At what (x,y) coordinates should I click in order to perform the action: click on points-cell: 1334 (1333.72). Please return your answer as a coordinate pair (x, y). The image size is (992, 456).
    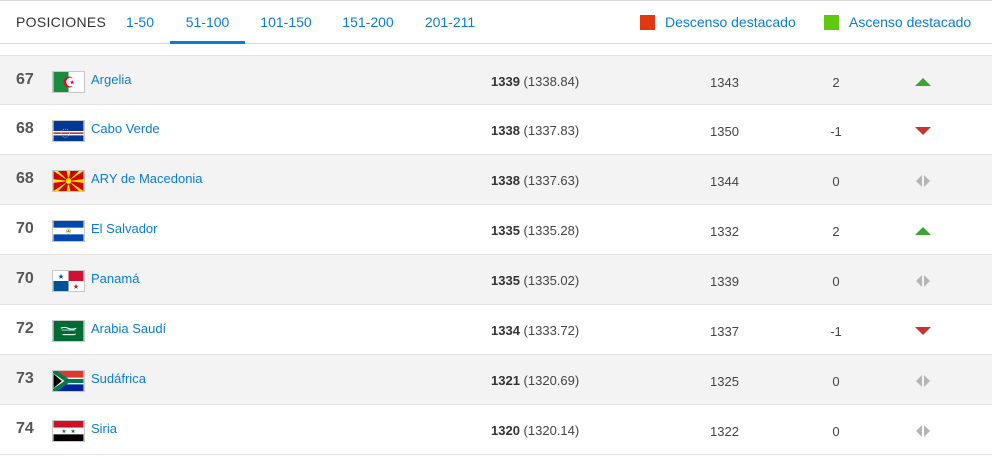
    Looking at the image, I should click on (535, 330).